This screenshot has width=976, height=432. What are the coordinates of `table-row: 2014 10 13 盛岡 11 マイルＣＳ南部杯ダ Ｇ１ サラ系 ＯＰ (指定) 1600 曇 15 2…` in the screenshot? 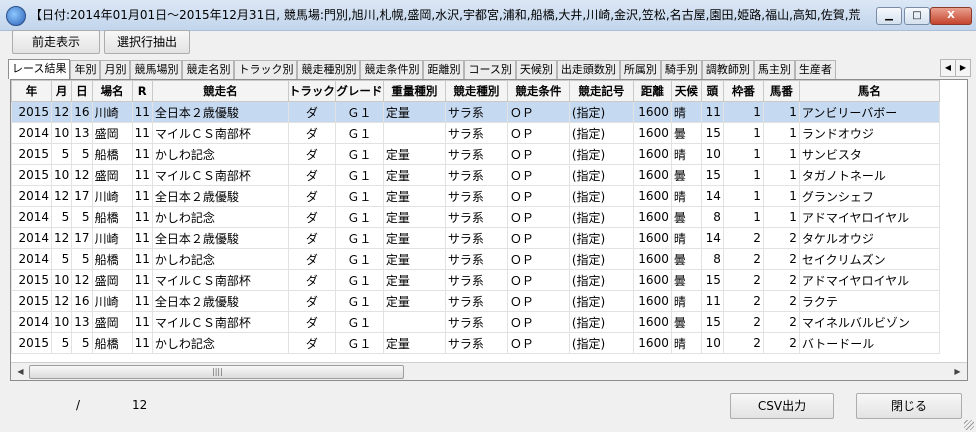 It's located at (475, 322).